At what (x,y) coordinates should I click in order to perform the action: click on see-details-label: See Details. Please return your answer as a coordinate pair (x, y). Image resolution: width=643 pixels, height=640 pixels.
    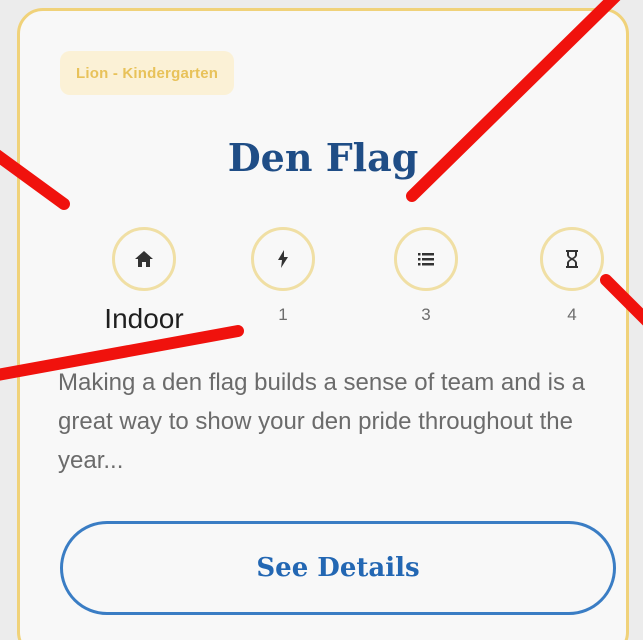
    Looking at the image, I should click on (338, 568).